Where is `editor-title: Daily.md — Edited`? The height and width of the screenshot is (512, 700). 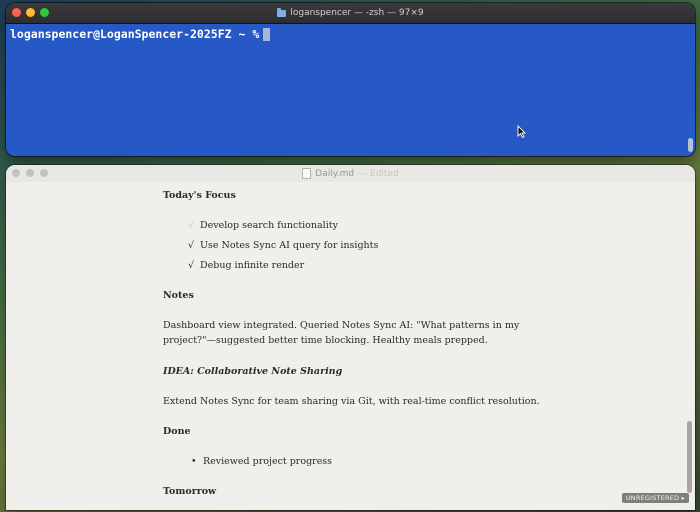 editor-title: Daily.md — Edited is located at coordinates (350, 173).